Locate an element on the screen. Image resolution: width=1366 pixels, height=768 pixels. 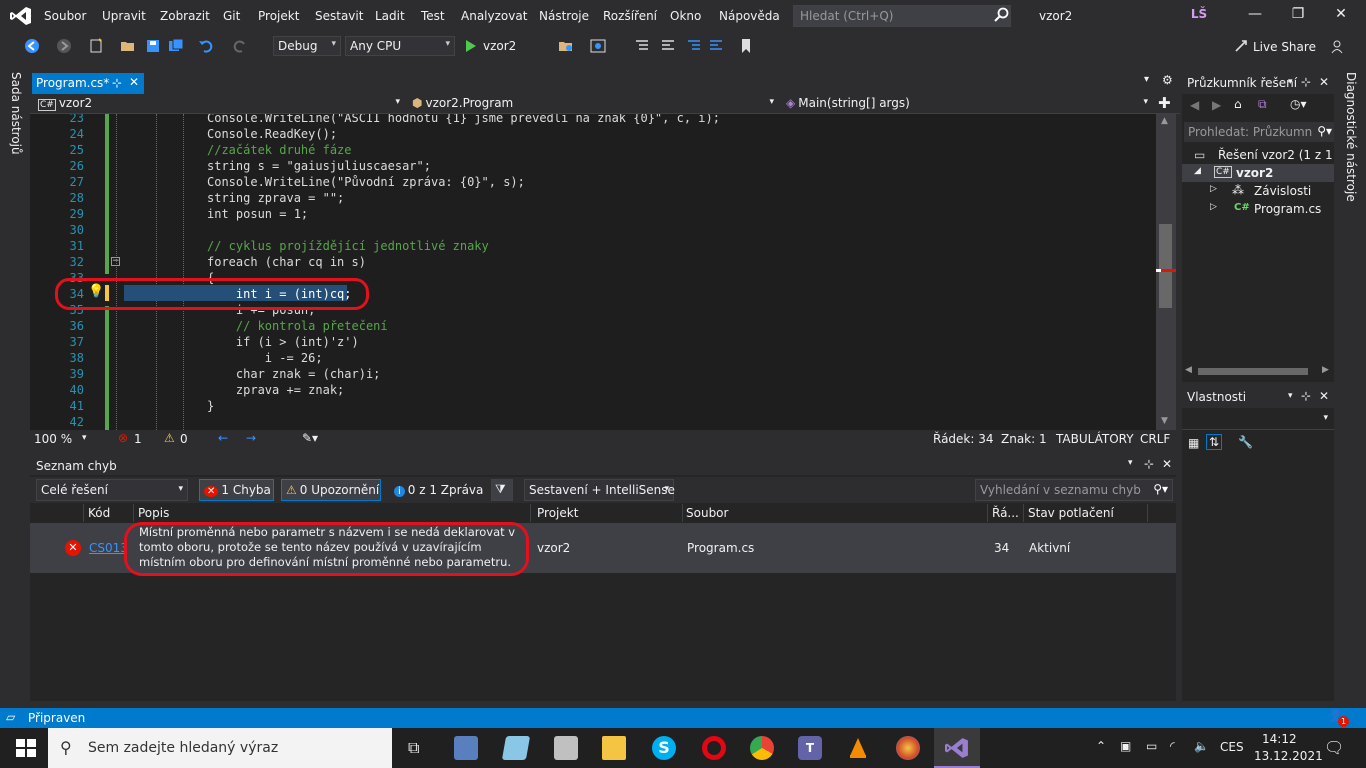
history-icon: ◷▾ is located at coordinates (1298, 104).